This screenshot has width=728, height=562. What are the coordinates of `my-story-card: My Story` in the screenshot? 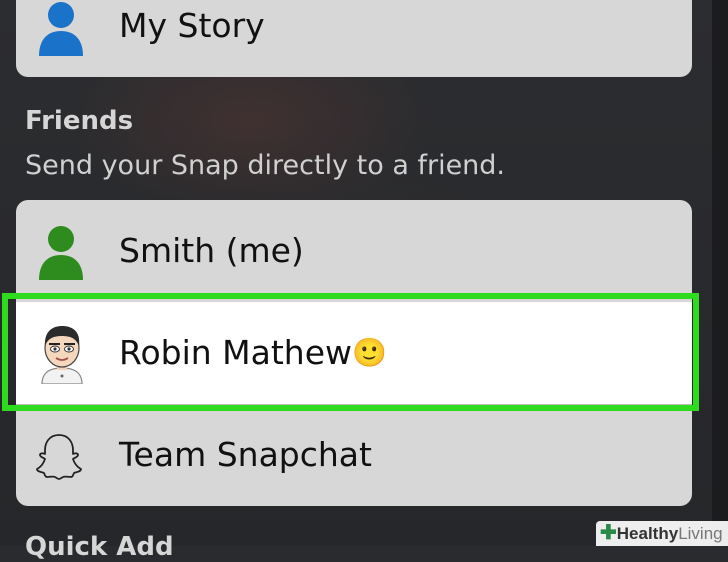 It's located at (354, 38).